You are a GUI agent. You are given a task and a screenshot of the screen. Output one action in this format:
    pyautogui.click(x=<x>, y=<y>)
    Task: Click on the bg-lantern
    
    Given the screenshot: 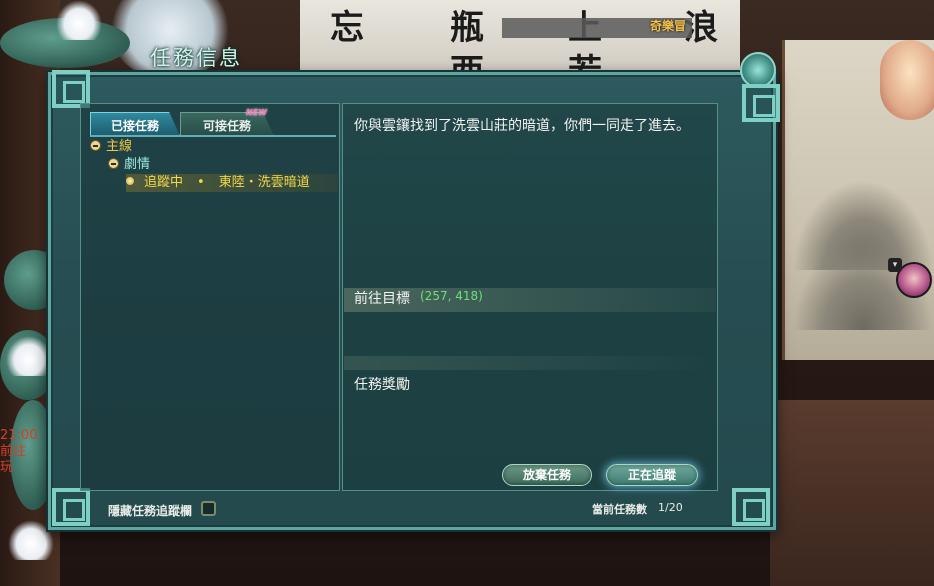 What is the action you would take?
    pyautogui.click(x=907, y=80)
    